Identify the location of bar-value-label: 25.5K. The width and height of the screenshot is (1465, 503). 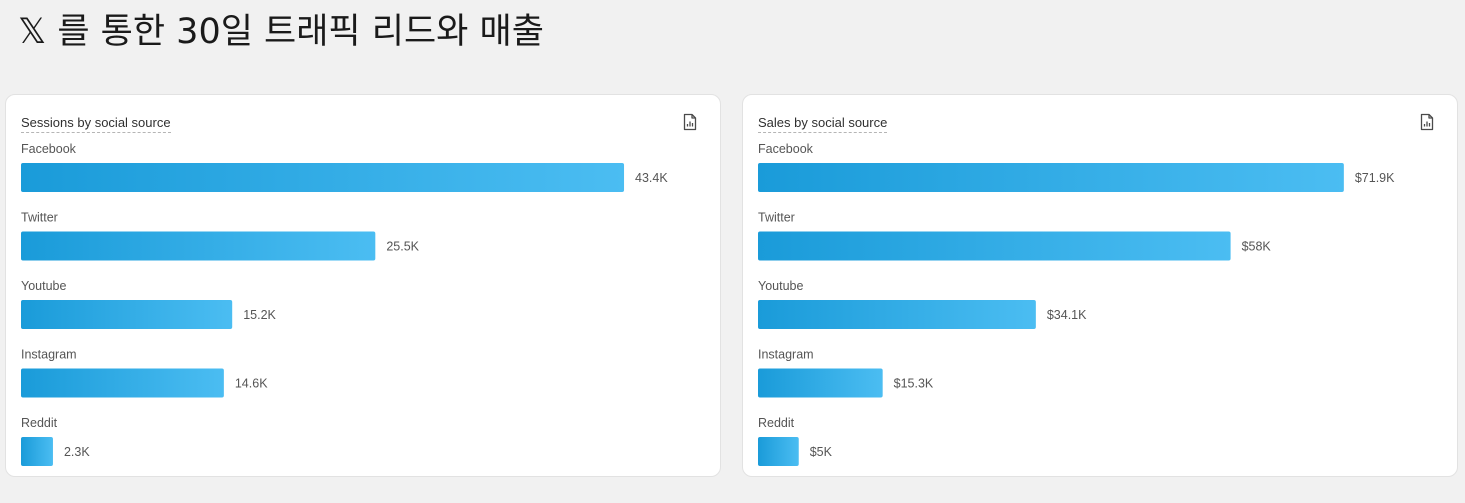
(402, 247).